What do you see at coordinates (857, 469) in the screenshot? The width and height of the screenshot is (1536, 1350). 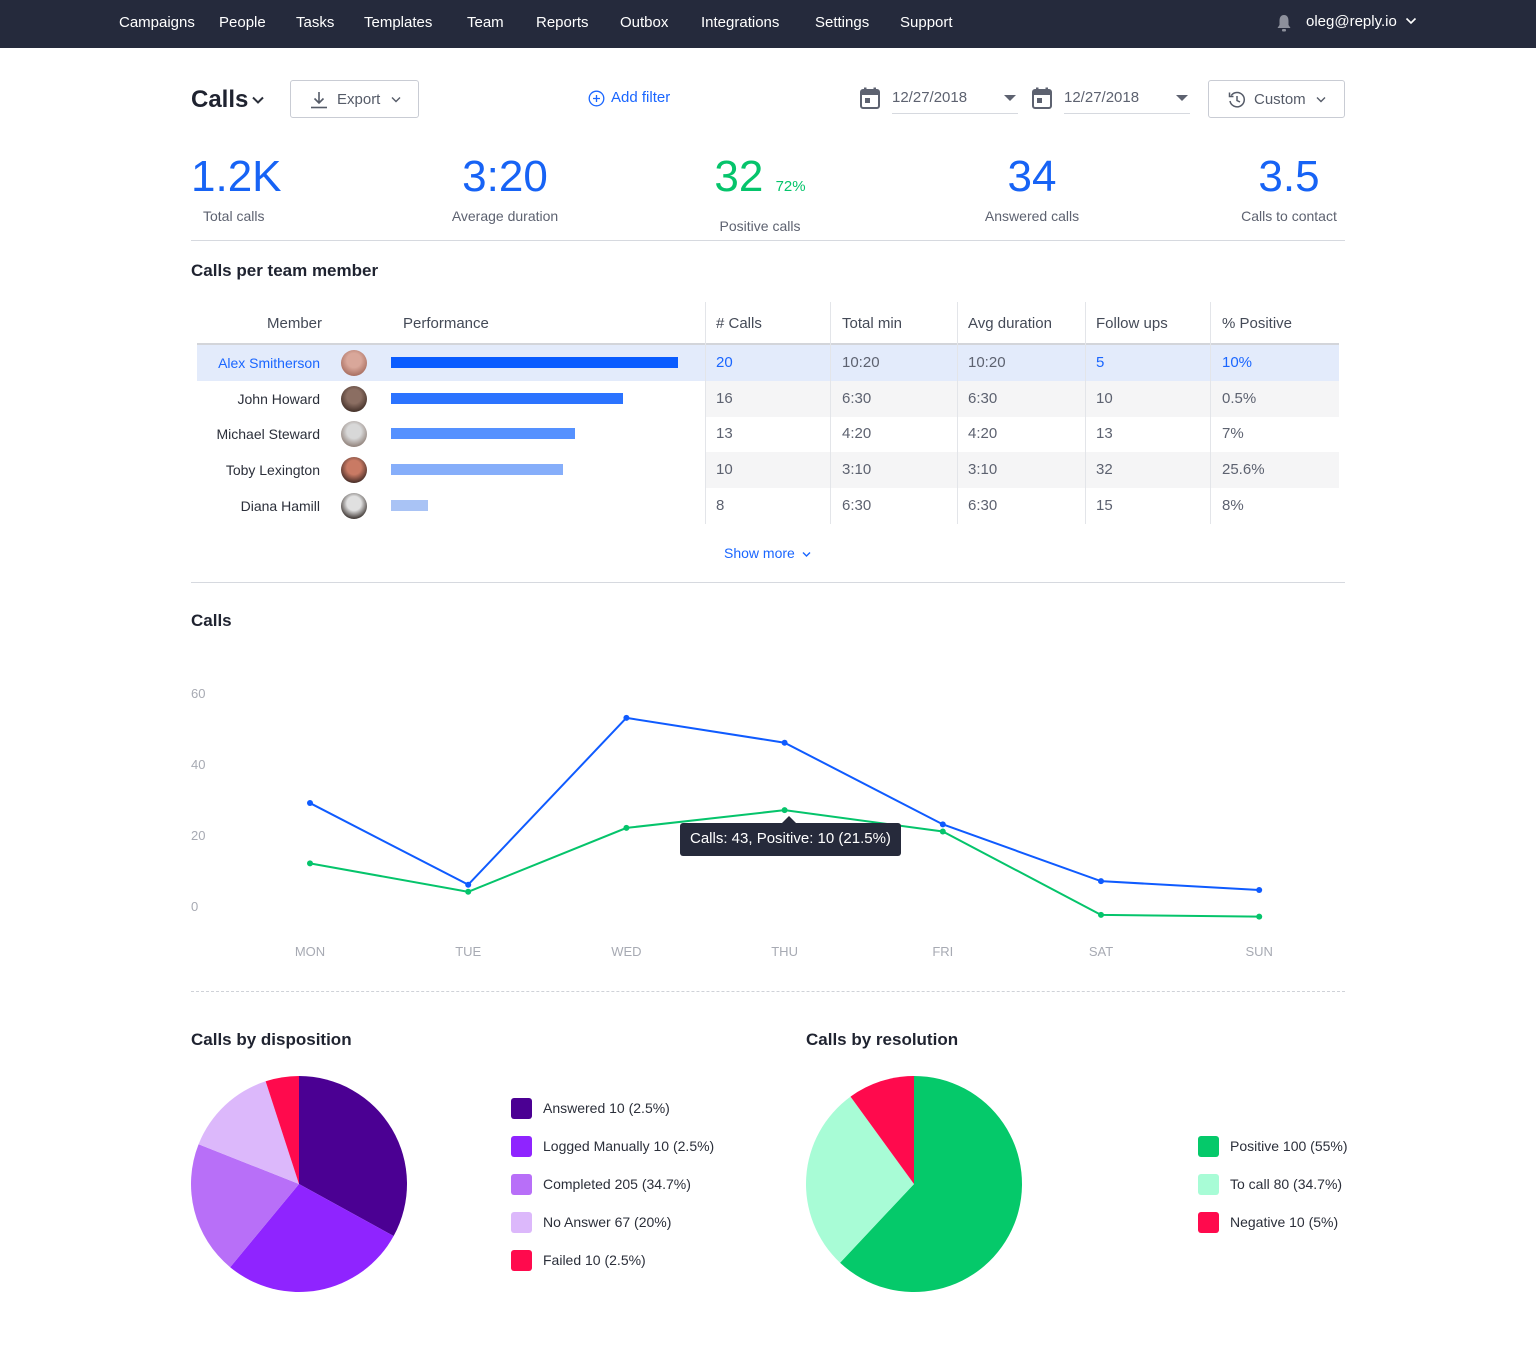 I see `cell-total-min: 3:10` at bounding box center [857, 469].